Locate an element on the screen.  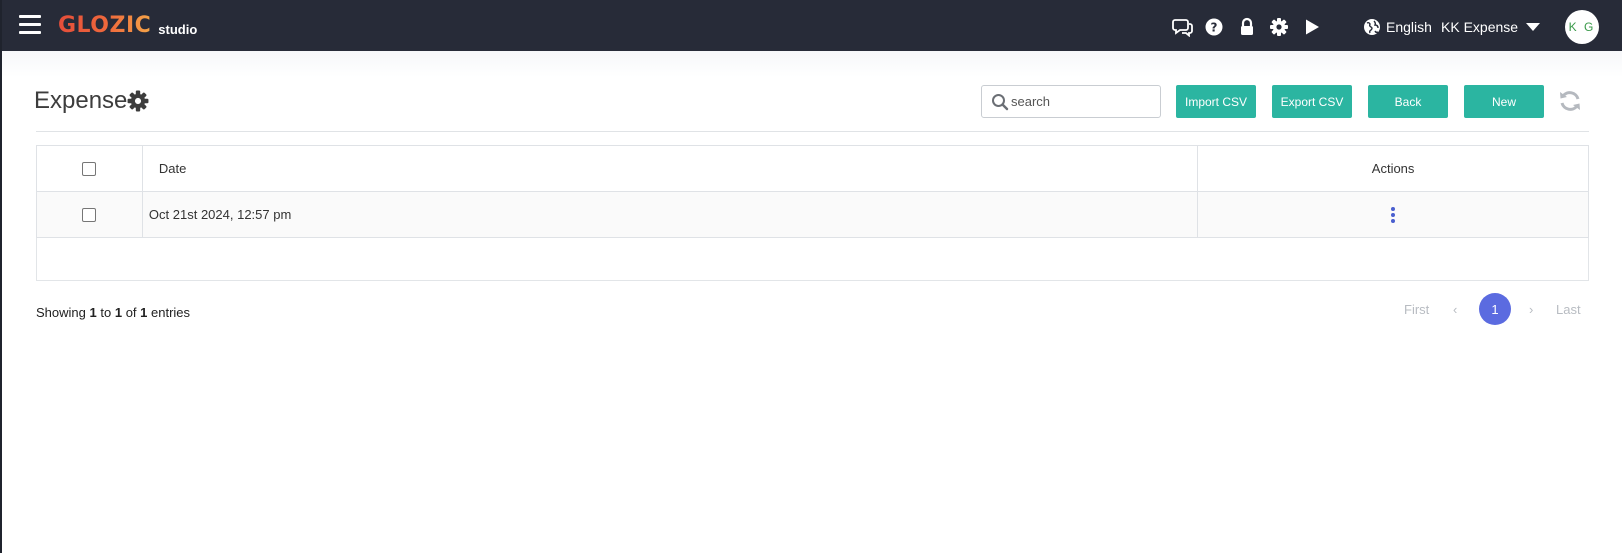
logo: GLOZIC studio is located at coordinates (127, 25).